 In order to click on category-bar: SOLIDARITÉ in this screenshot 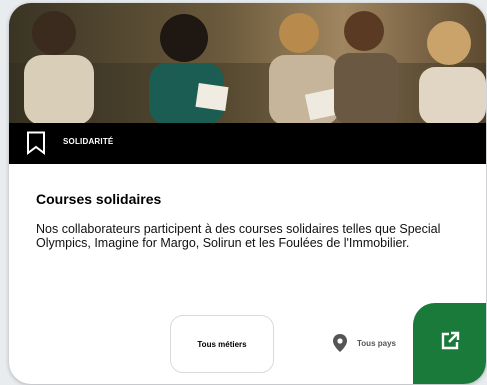, I will do `click(247, 143)`.